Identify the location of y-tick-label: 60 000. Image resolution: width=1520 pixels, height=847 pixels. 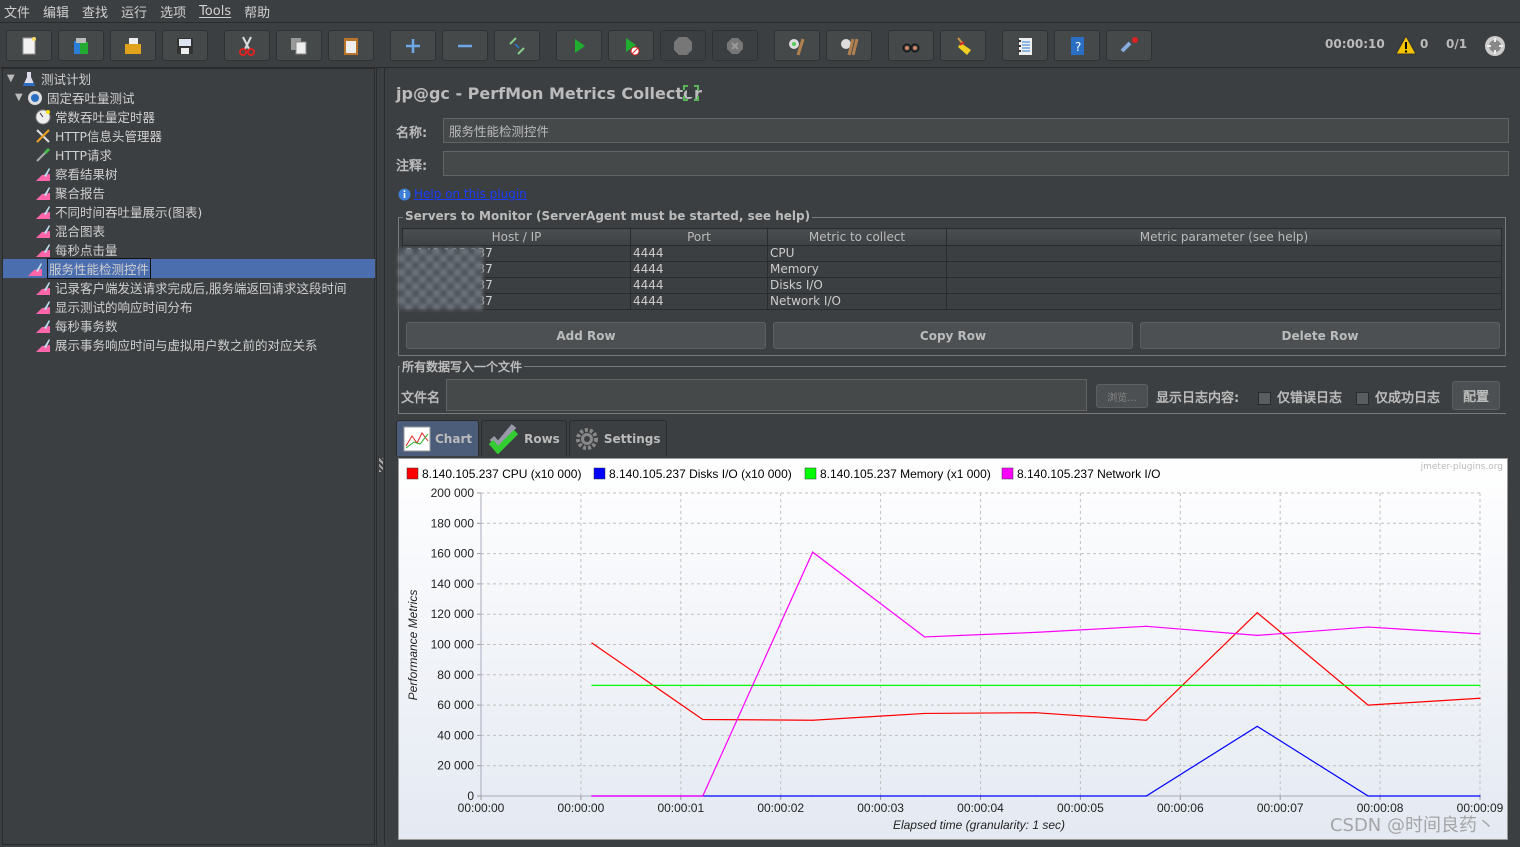
(455, 705).